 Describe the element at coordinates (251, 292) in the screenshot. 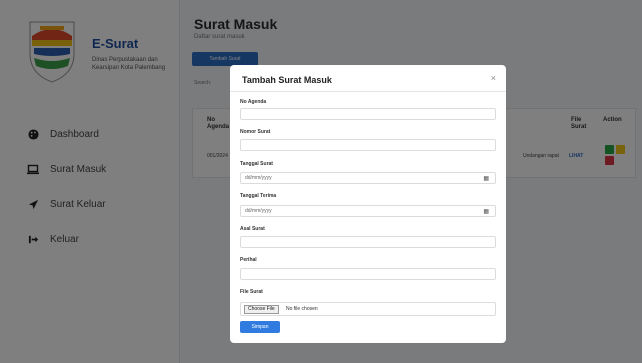

I see `file-surat-label: File Surat` at that location.